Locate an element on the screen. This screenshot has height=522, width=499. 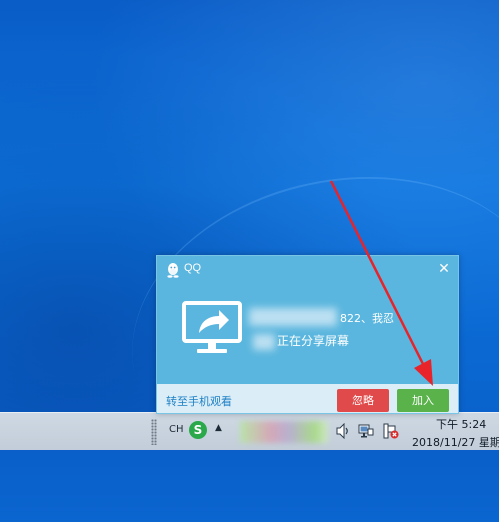
sender-name: 822、我忍 is located at coordinates (367, 318).